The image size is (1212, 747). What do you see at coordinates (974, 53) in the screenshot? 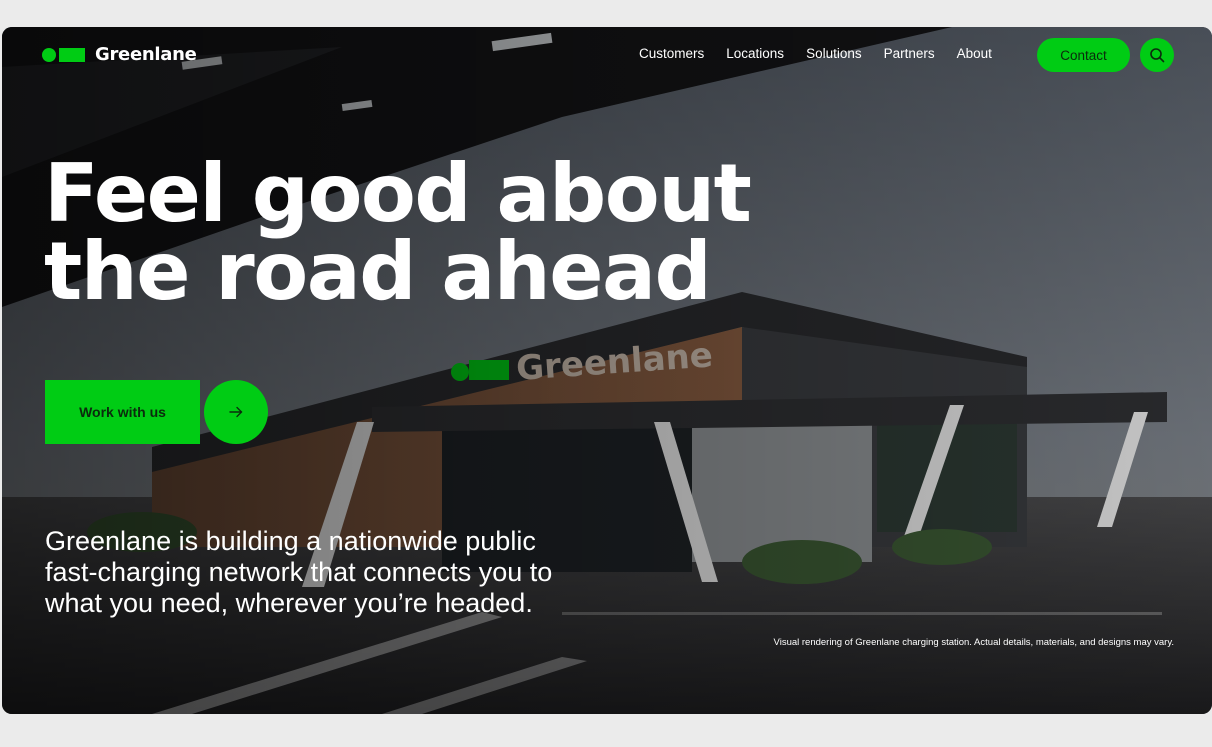
I see `nav-item-about: About` at bounding box center [974, 53].